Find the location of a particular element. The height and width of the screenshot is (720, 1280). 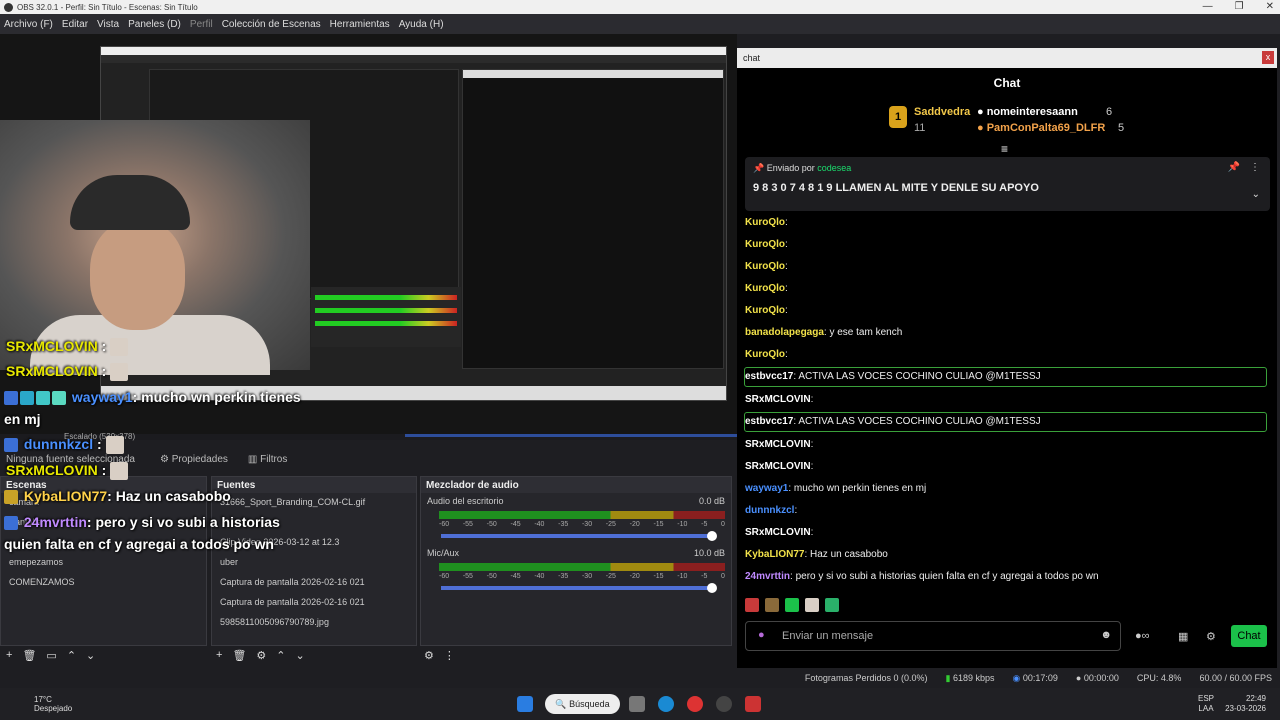

close-dock-button: x is located at coordinates (1268, 57).